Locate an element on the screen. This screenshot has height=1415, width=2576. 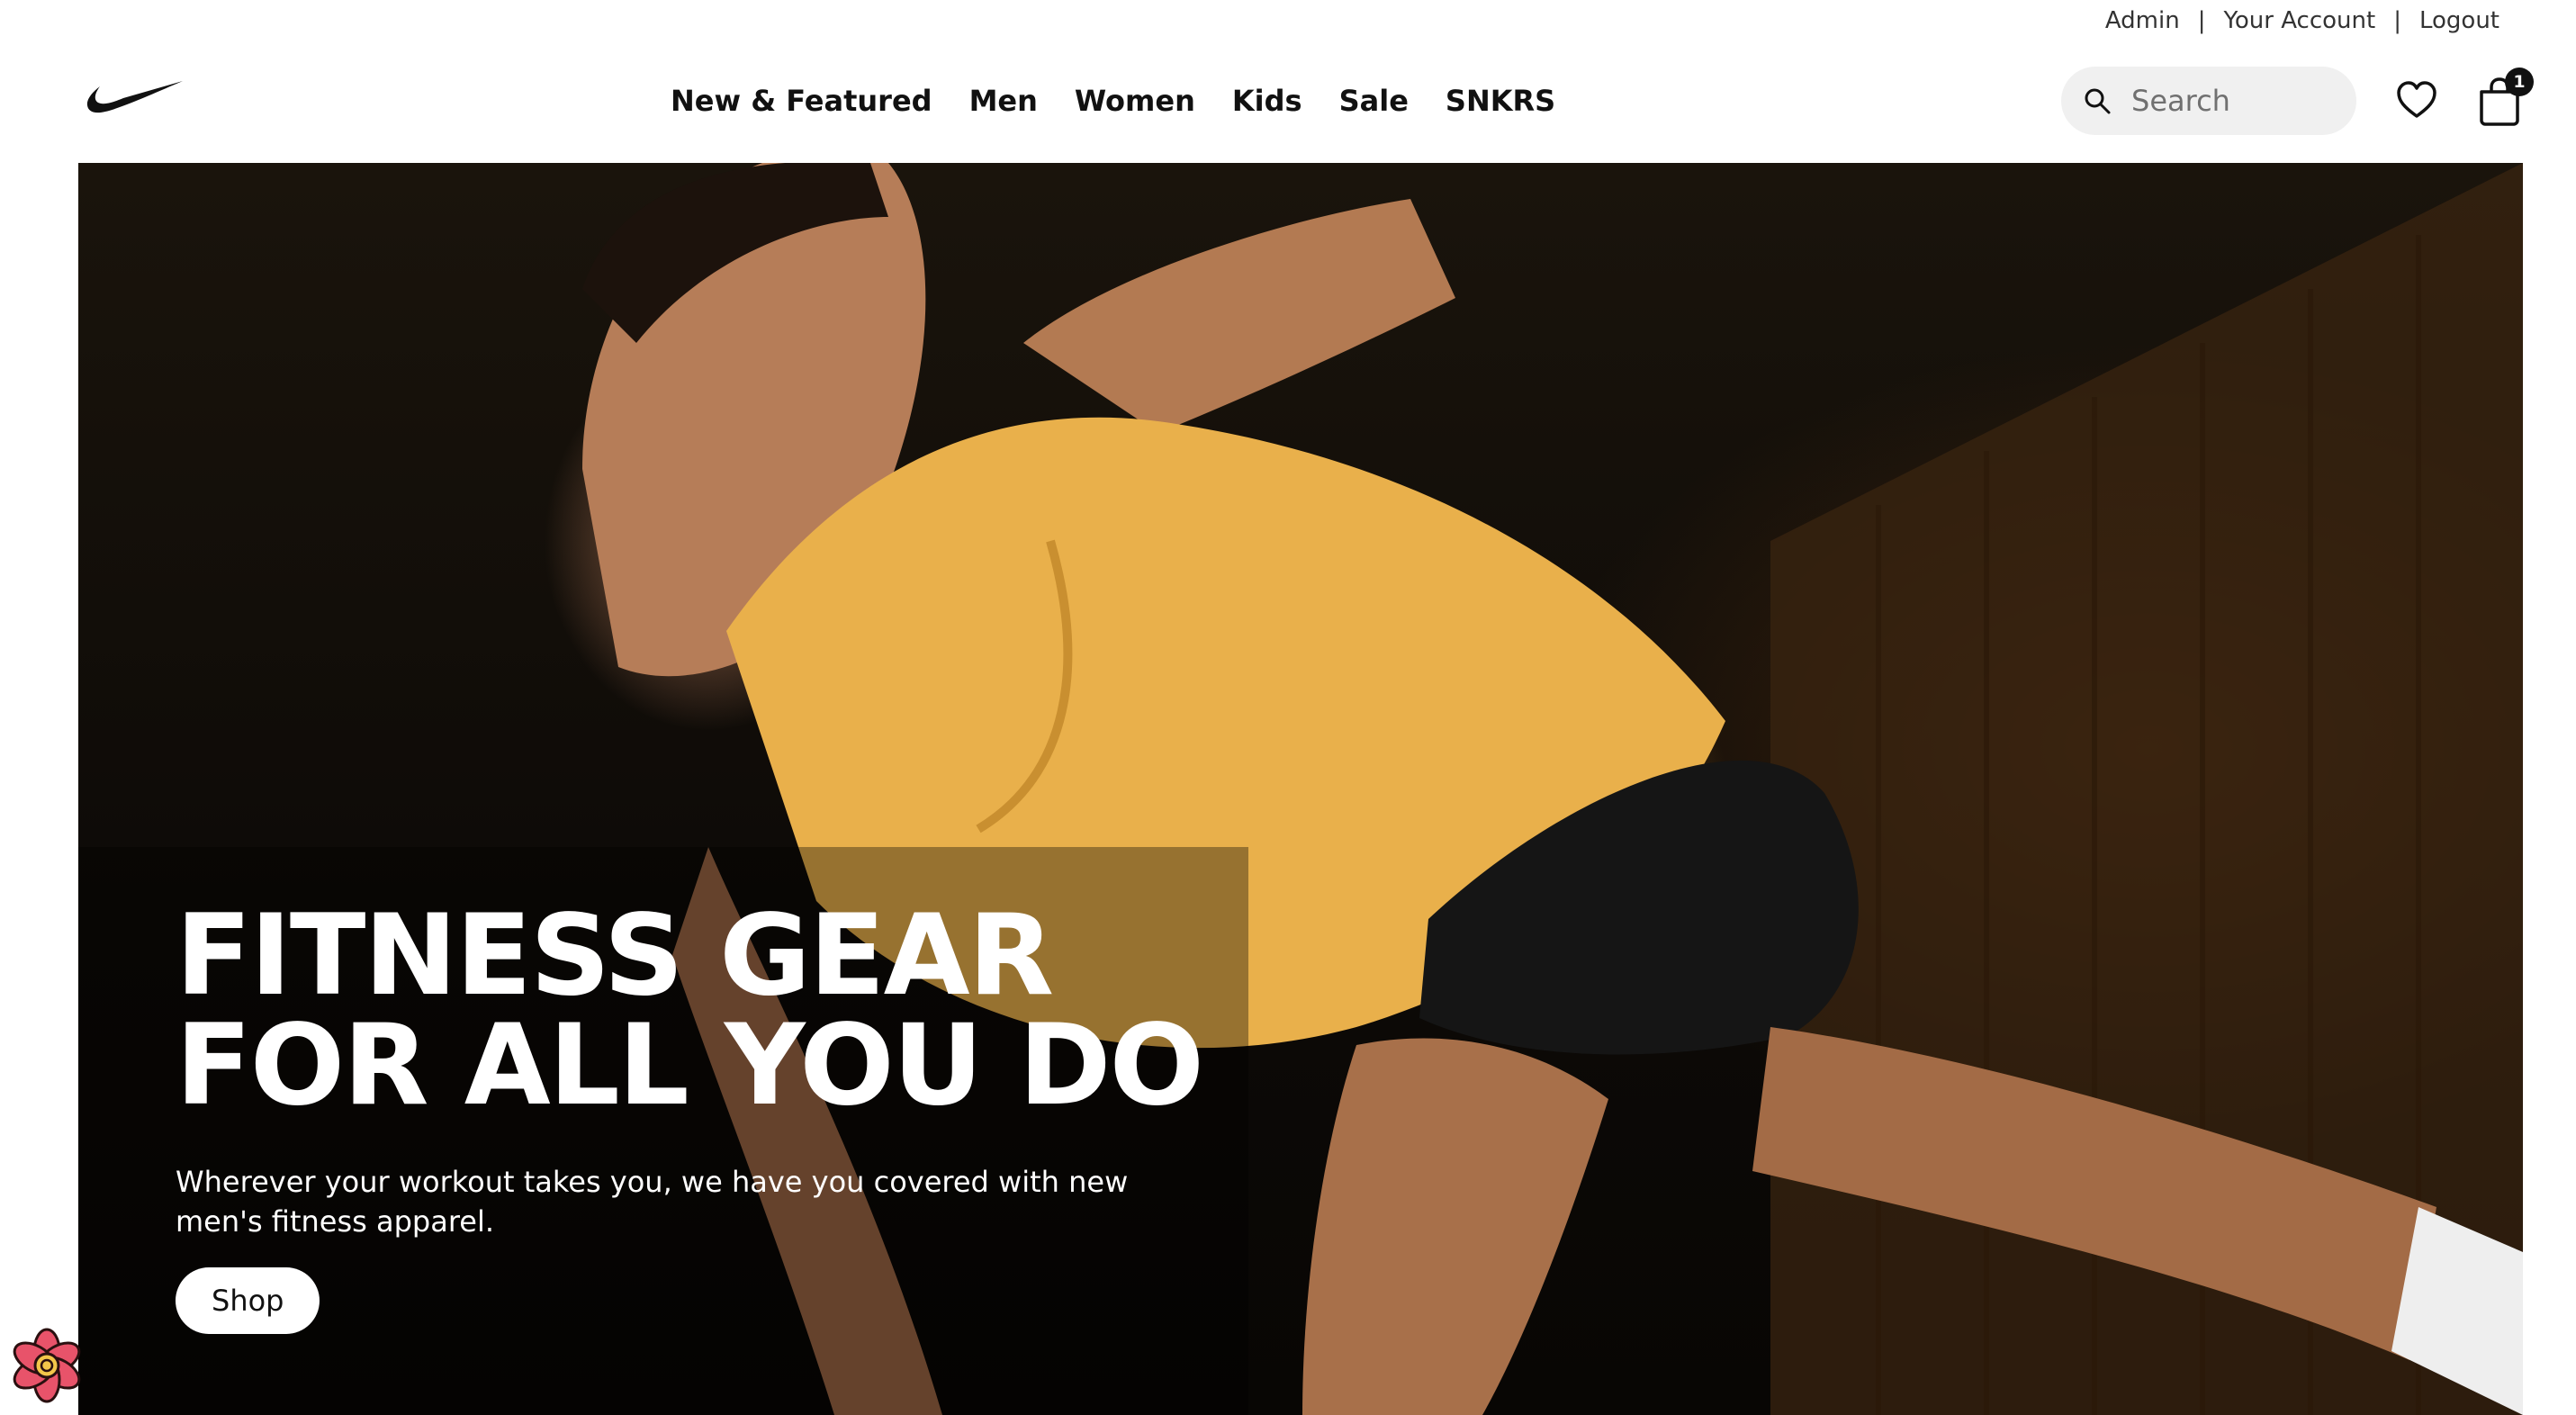
search-box is located at coordinates (2208, 101).